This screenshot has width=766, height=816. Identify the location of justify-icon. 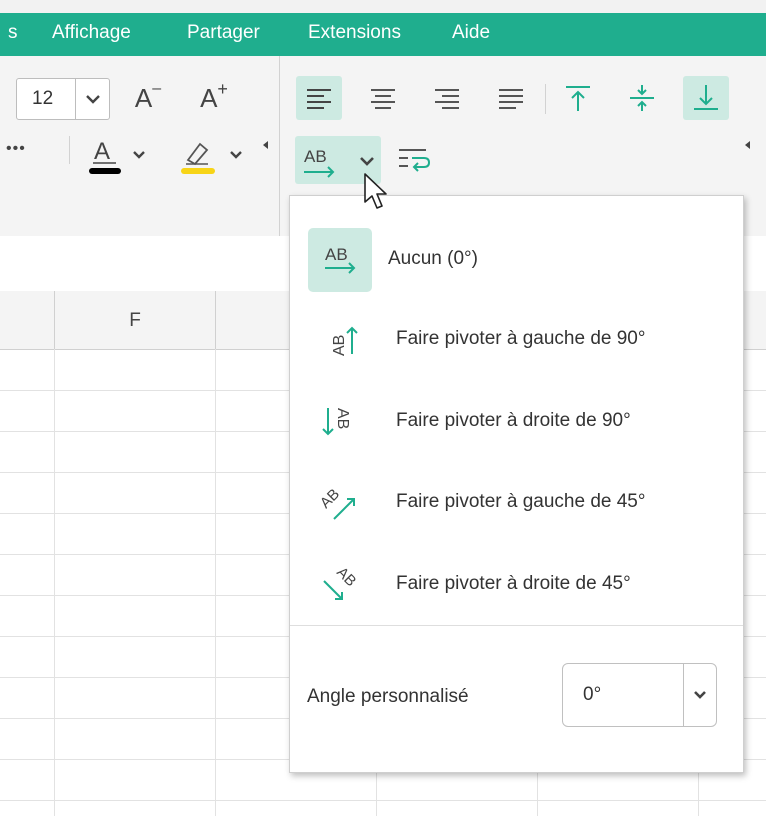
(511, 99).